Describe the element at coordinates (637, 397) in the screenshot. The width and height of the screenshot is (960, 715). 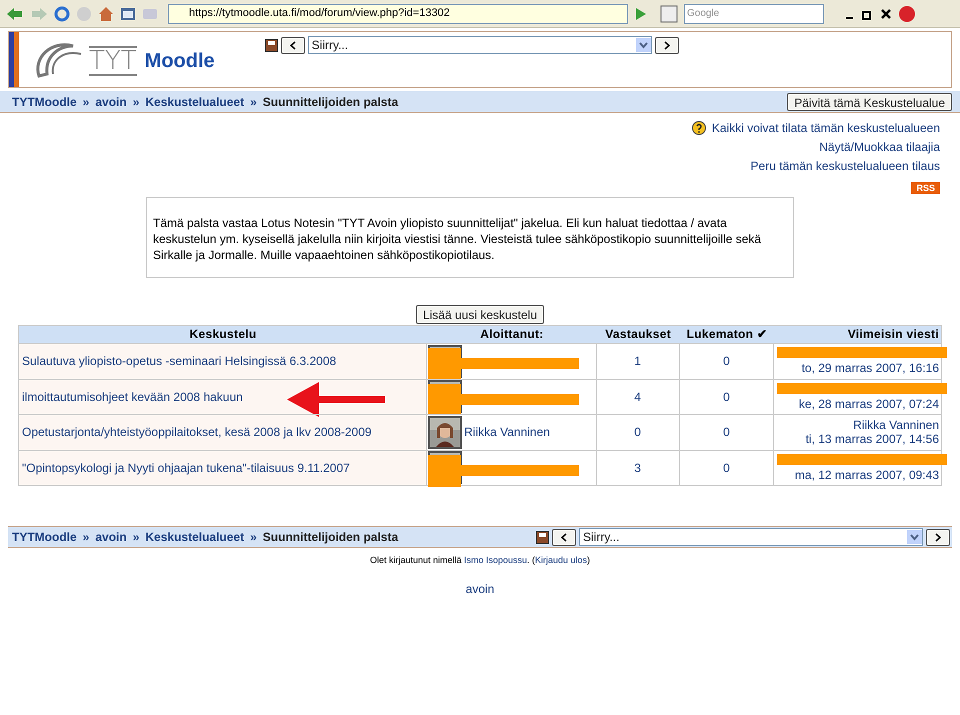
I see `reply-count: 4` at that location.